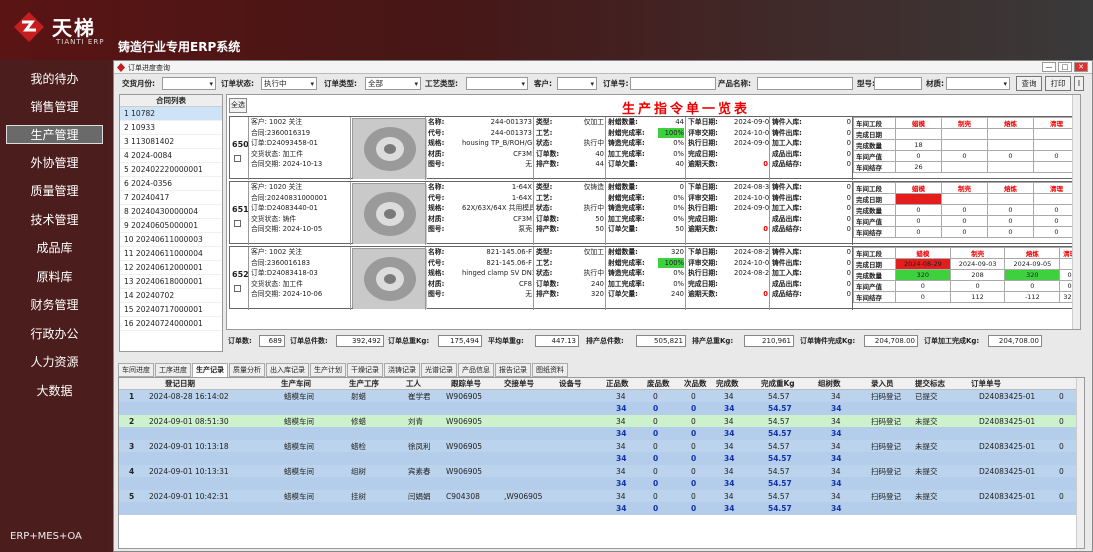 The height and width of the screenshot is (552, 1093). I want to click on tab-0: 车间进度, so click(136, 370).